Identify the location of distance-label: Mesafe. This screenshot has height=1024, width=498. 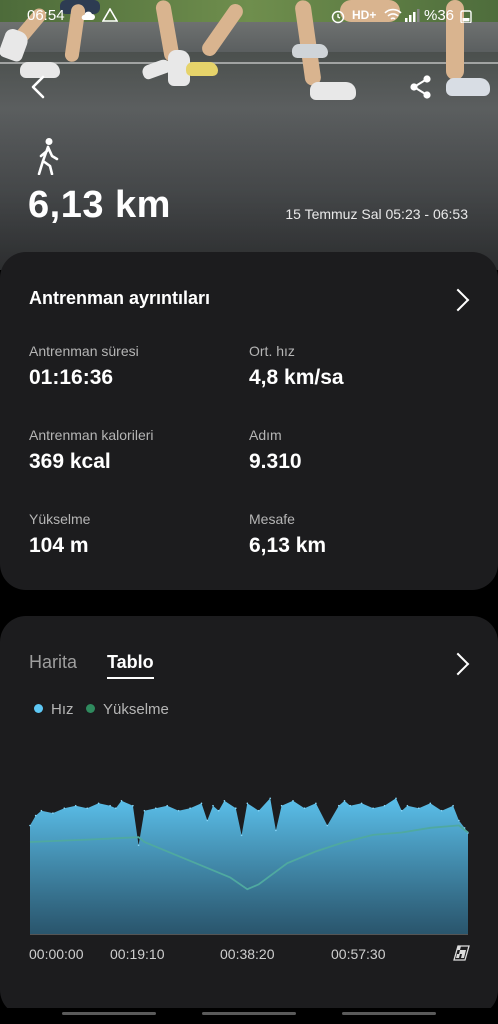
(272, 519).